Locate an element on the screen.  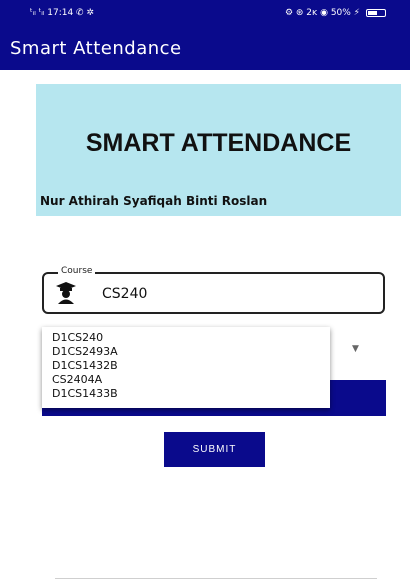
course-value: CS240 is located at coordinates (125, 294).